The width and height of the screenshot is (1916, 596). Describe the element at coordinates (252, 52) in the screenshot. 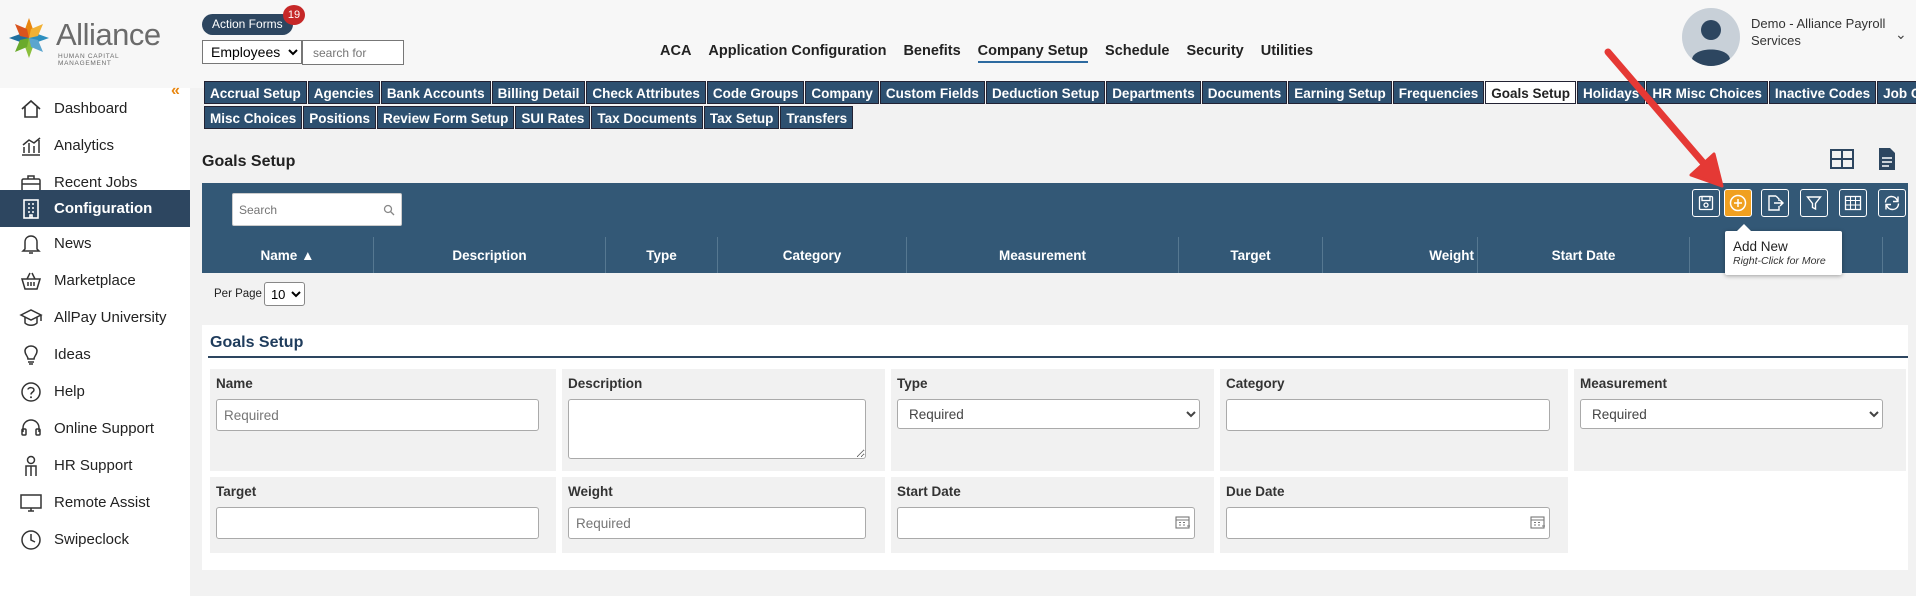

I see `search-scope-select: Employees` at that location.